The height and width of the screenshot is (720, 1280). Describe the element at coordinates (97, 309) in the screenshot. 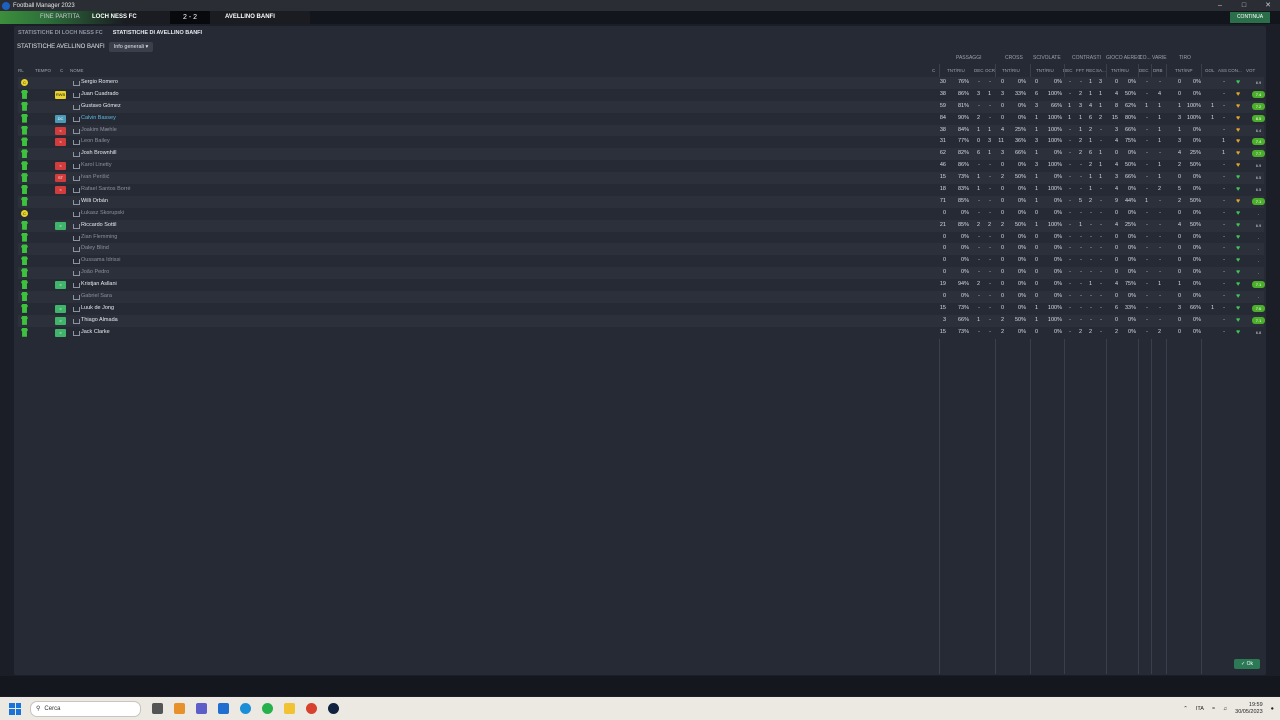

I see `player-name: Luuk de Jong` at that location.